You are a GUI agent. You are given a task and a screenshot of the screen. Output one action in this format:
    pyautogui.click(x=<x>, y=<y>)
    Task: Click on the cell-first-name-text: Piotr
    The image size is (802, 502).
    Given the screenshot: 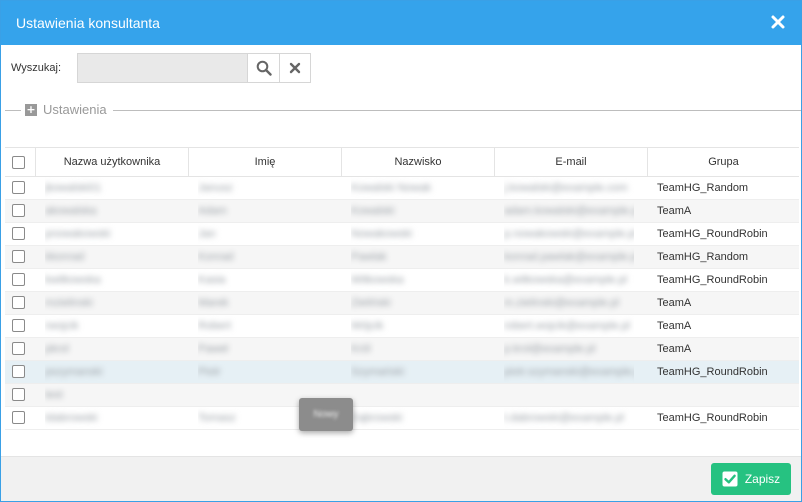 What is the action you would take?
    pyautogui.click(x=209, y=372)
    